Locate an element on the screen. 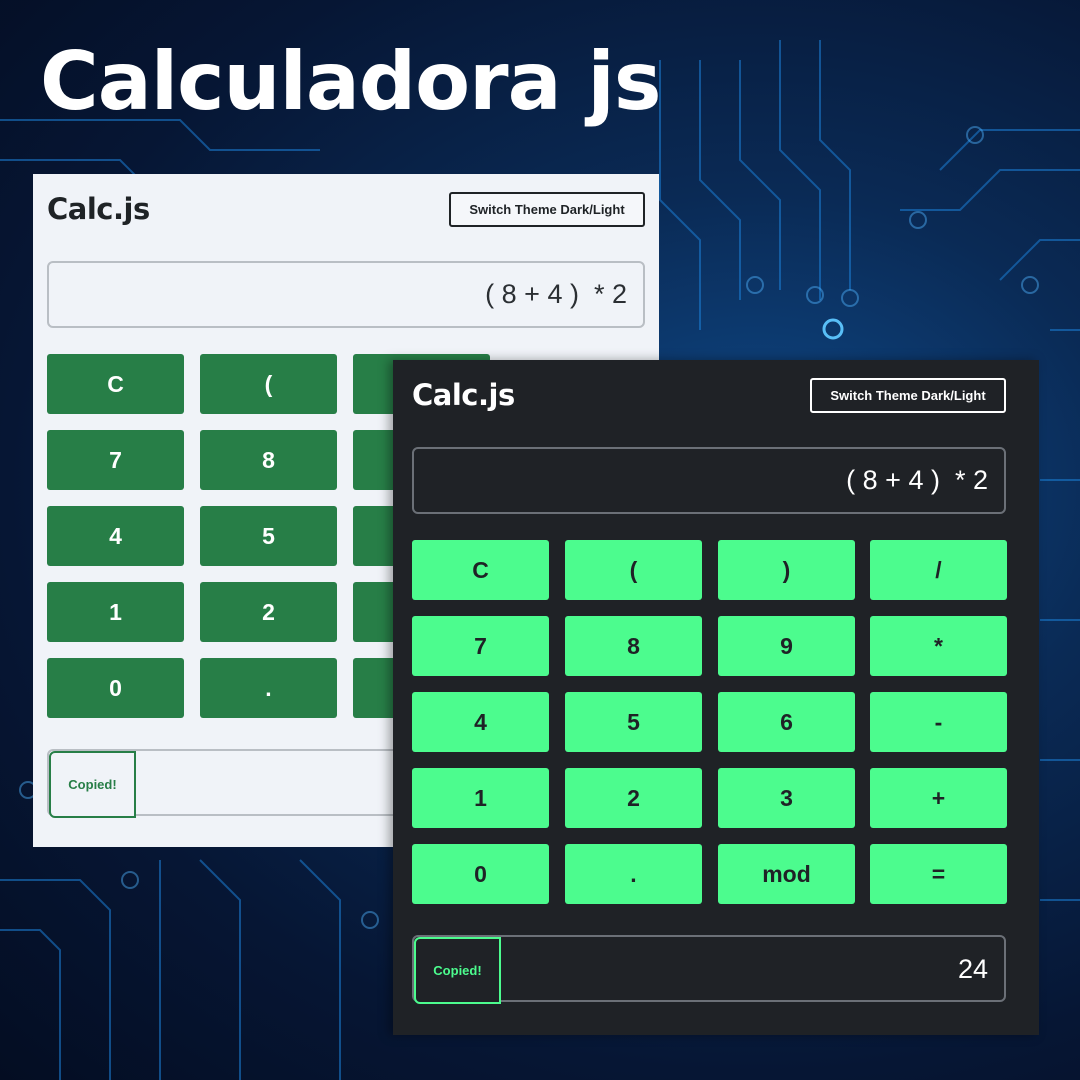 The image size is (1080, 1080). key-equals: = is located at coordinates (938, 874).